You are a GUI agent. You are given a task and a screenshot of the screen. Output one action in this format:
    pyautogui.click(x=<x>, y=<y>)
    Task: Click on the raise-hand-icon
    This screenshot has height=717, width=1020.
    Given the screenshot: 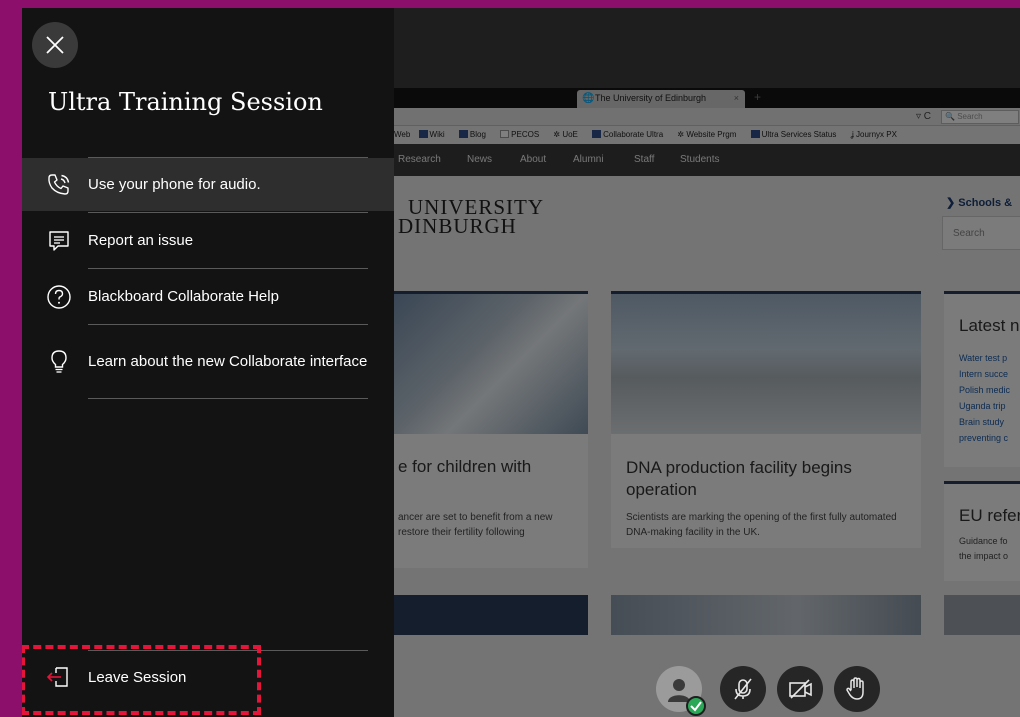 What is the action you would take?
    pyautogui.click(x=855, y=688)
    